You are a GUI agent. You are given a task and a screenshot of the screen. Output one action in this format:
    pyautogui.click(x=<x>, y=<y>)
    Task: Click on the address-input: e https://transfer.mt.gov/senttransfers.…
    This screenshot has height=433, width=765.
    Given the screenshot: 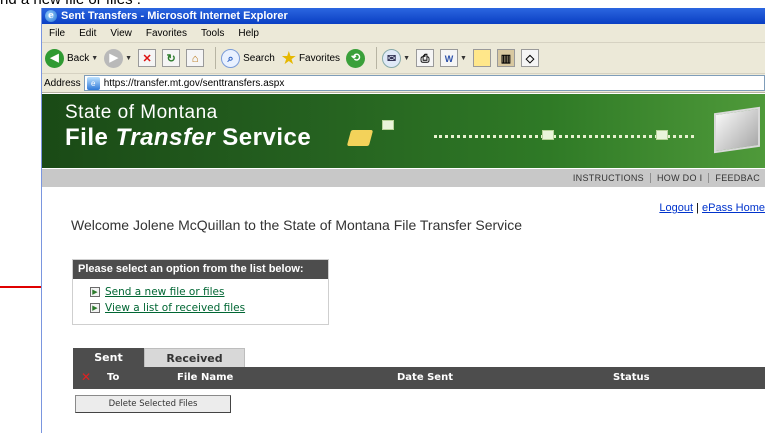 What is the action you would take?
    pyautogui.click(x=424, y=83)
    